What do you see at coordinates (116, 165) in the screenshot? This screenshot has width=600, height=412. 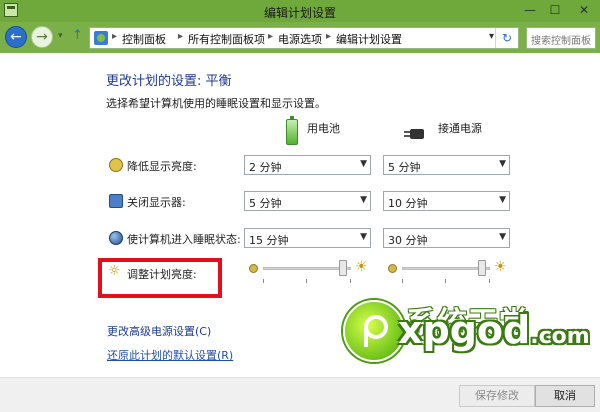 I see `dim-display-icon` at bounding box center [116, 165].